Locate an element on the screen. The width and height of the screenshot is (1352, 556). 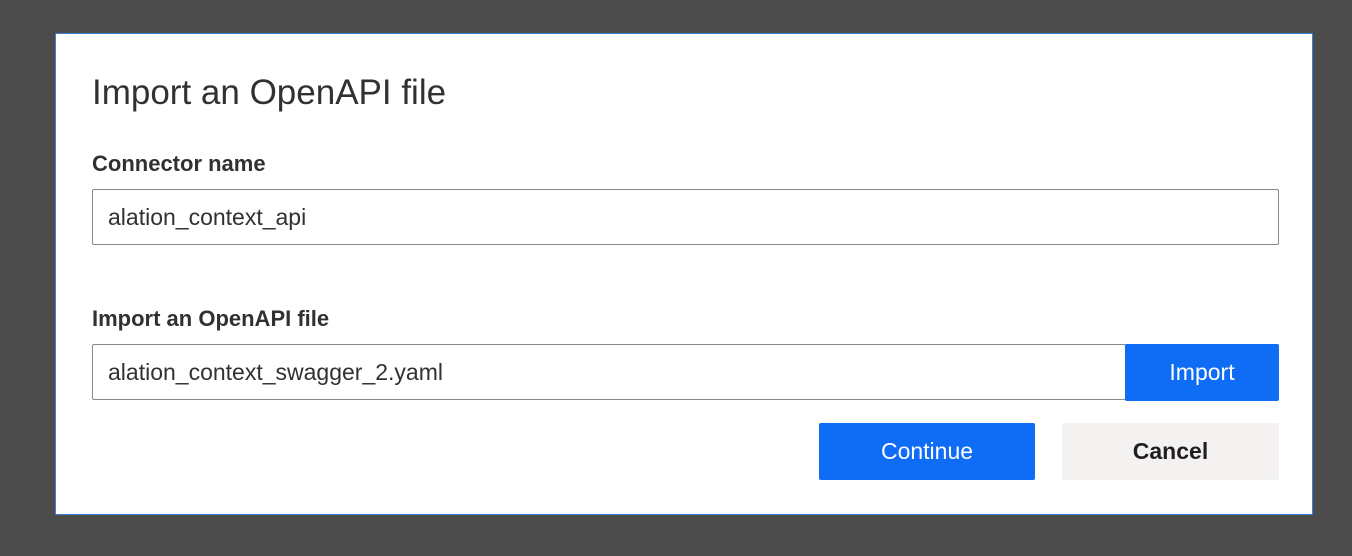
openapi-file-label: Import an OpenAPI file is located at coordinates (211, 318).